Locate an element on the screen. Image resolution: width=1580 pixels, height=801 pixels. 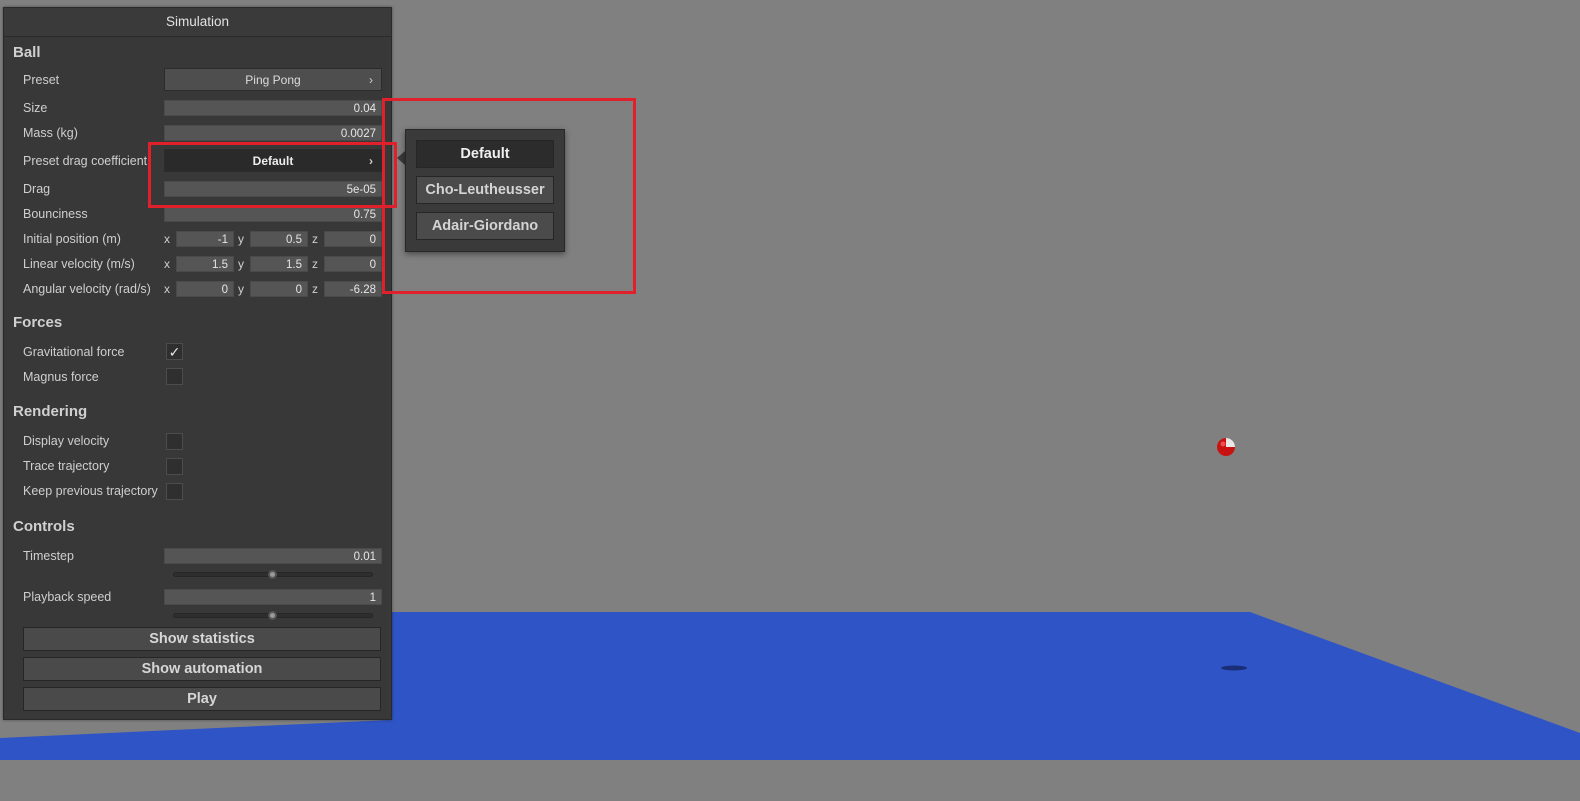
preset-dropdown: Ping Pong › is located at coordinates (273, 79).